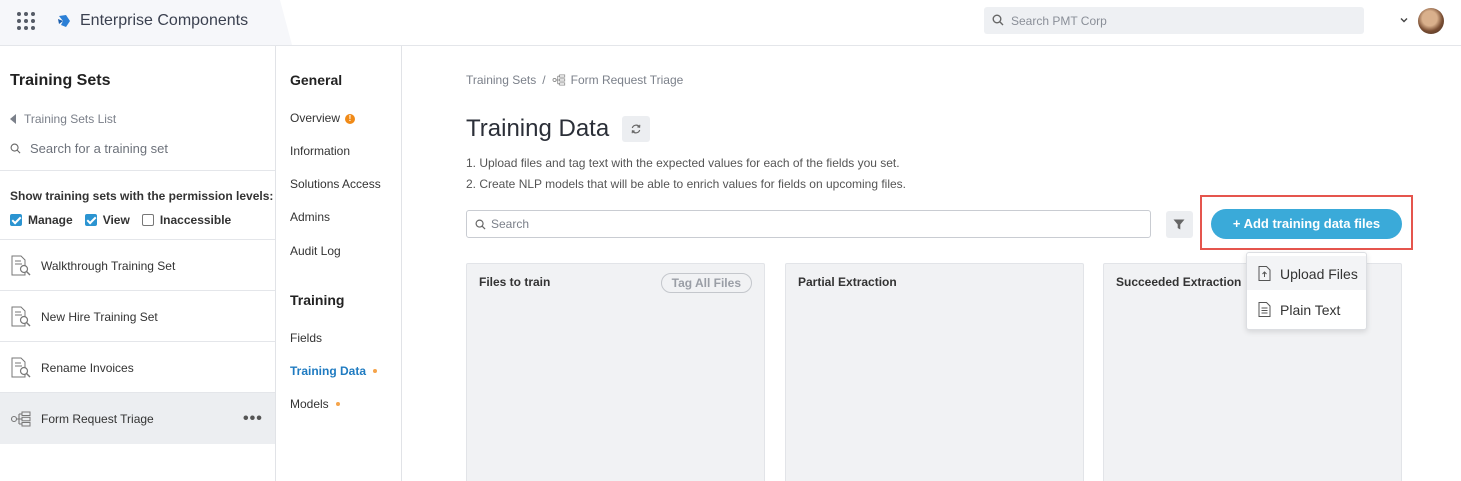  What do you see at coordinates (1264, 273) in the screenshot?
I see `upload-file-icon` at bounding box center [1264, 273].